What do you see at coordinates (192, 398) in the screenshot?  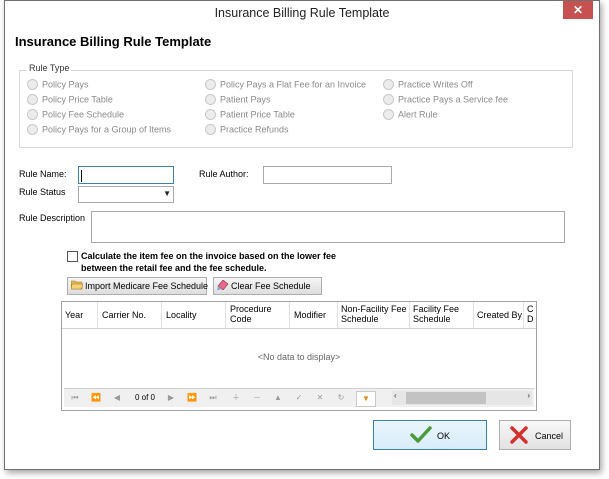 I see `next-page-icon: ⏩` at bounding box center [192, 398].